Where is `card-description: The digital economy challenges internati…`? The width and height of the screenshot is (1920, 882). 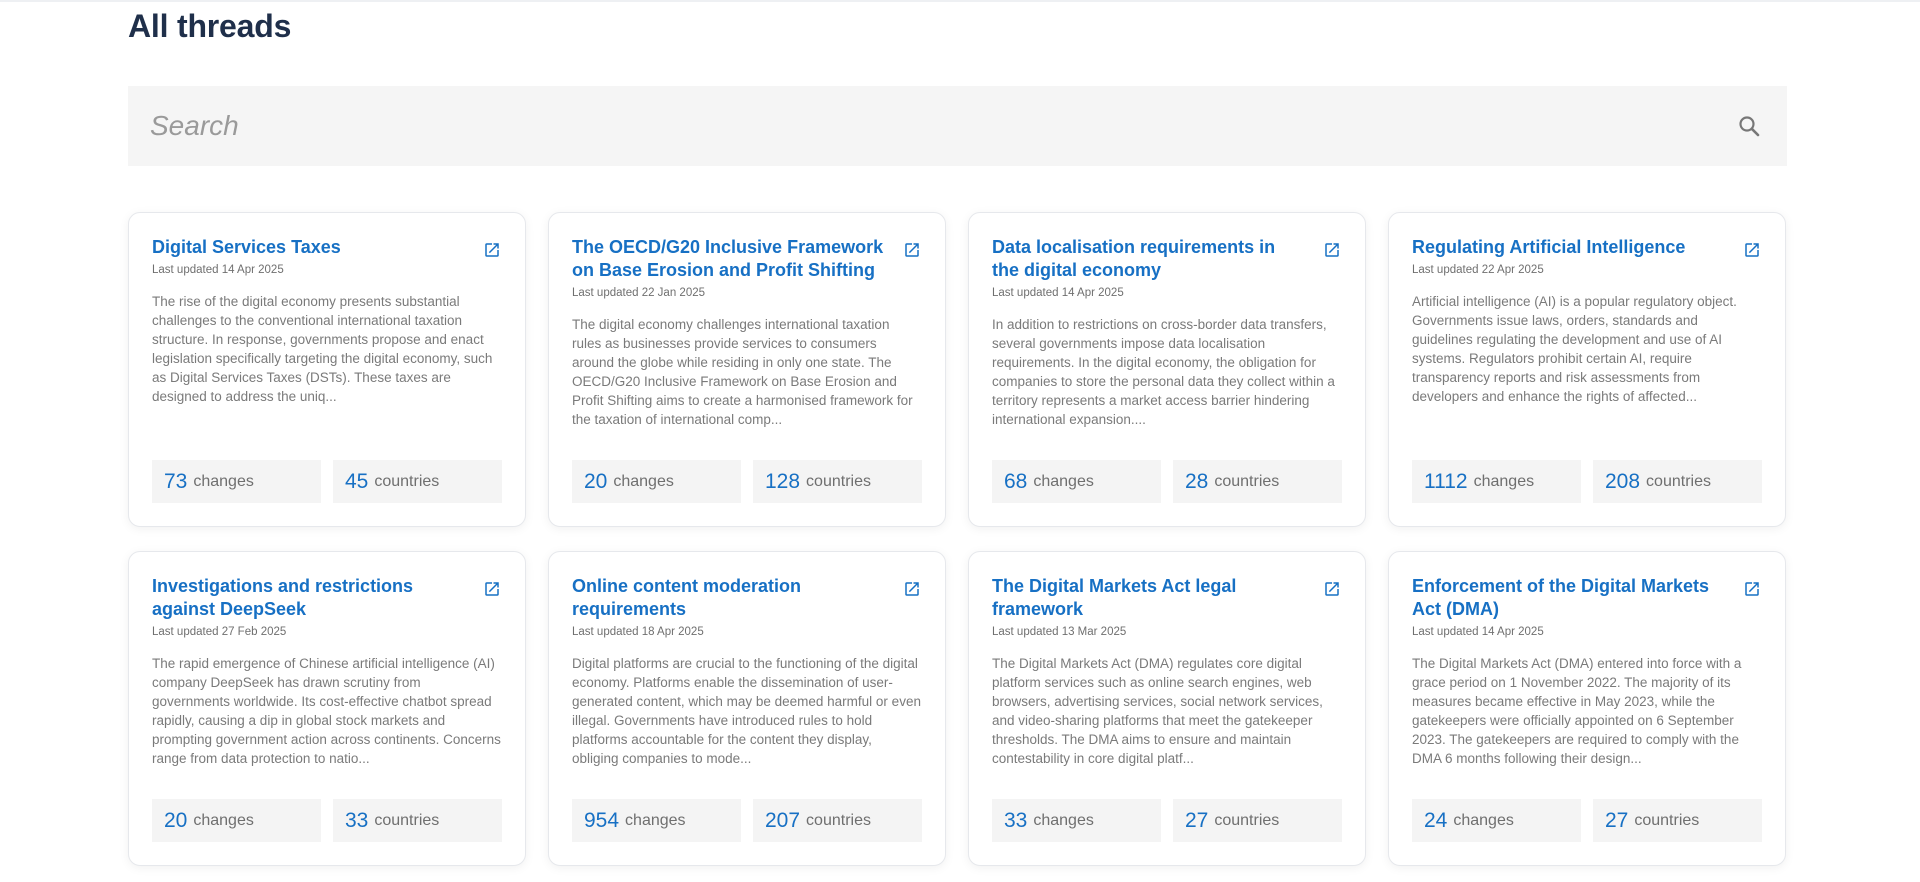 card-description: The digital economy challenges internati… is located at coordinates (742, 372).